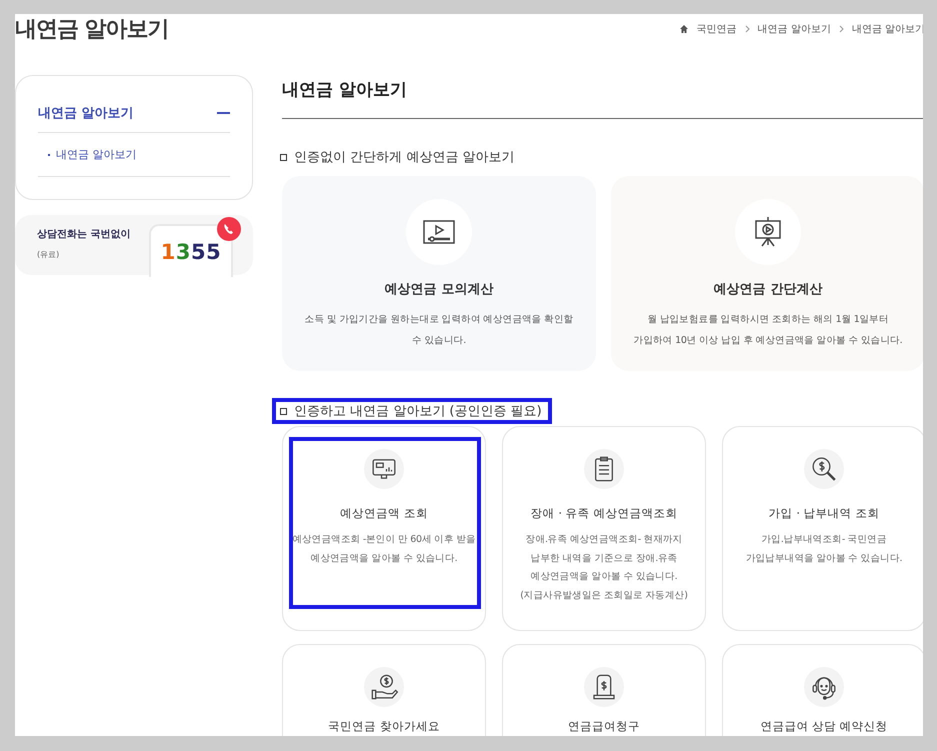  Describe the element at coordinates (604, 690) in the screenshot. I see `service-card: 연금급여청구` at that location.